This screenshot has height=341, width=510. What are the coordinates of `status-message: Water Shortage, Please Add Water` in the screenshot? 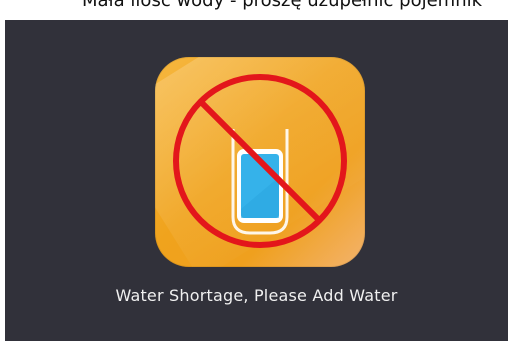 It's located at (256, 295).